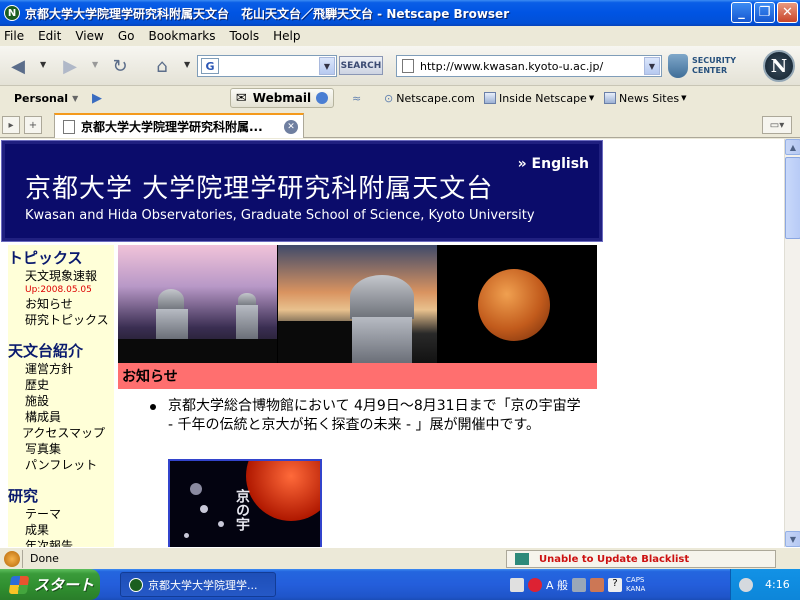 Image resolution: width=800 pixels, height=600 pixels. I want to click on inside-netscape-folder: Inside Netscape ▼, so click(539, 98).